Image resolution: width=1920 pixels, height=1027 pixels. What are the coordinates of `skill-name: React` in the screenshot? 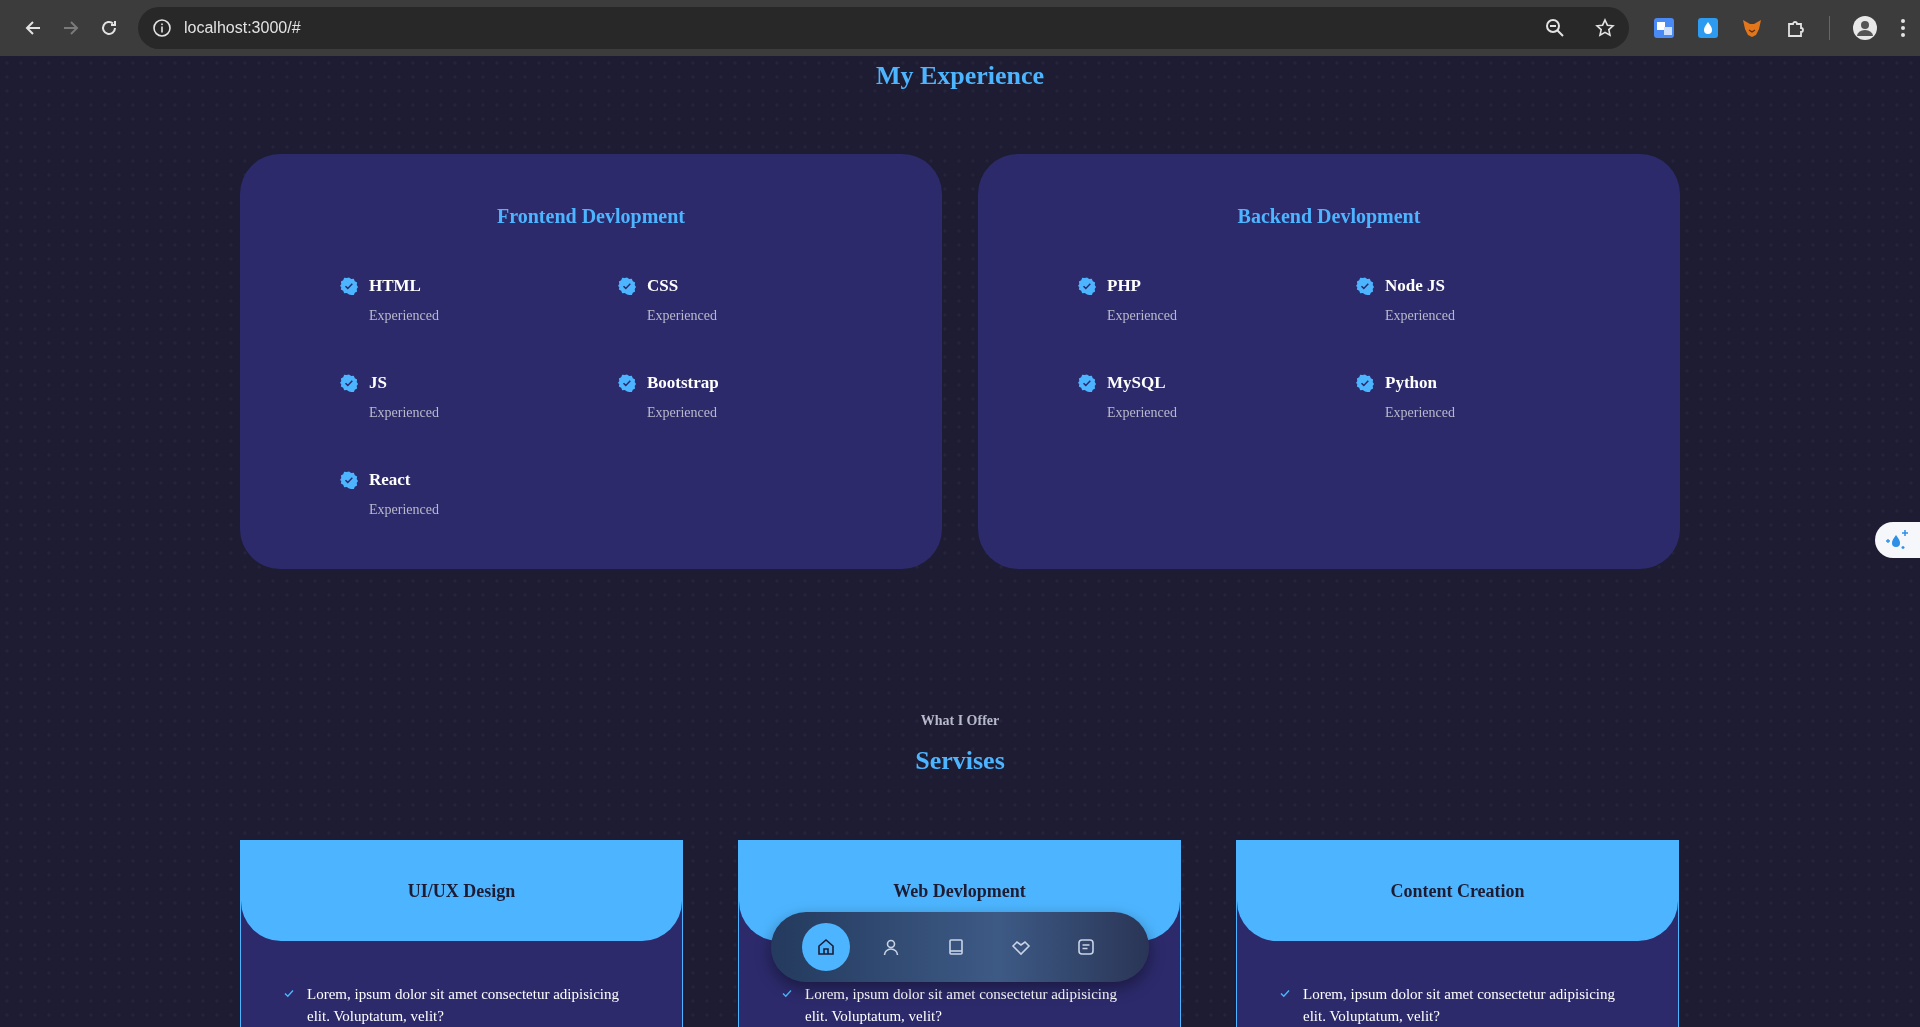 It's located at (390, 480).